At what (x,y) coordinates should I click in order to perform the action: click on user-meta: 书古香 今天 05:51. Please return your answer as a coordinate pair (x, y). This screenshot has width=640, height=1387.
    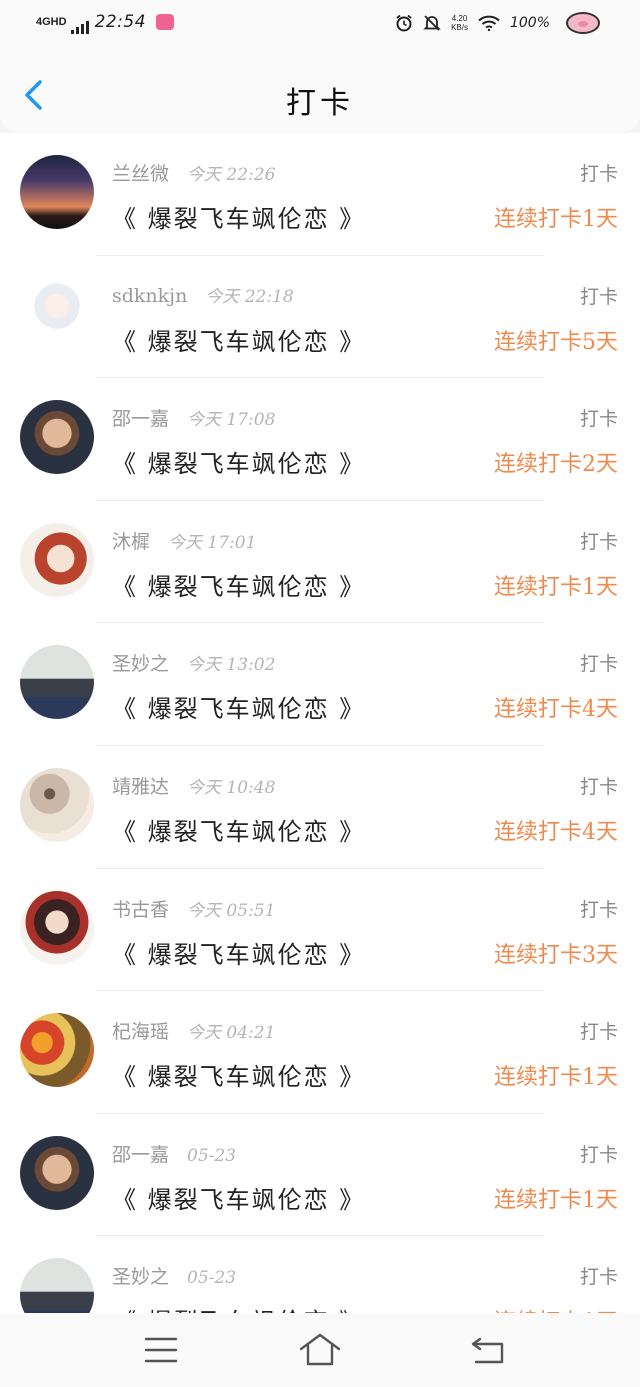
    Looking at the image, I should click on (193, 908).